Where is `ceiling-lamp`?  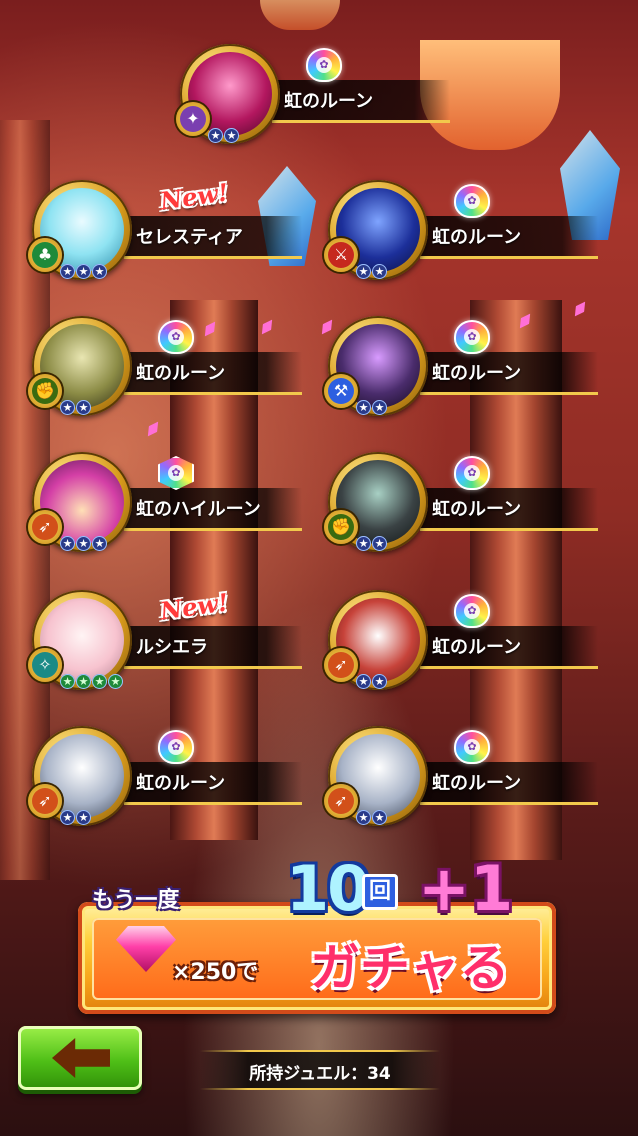 ceiling-lamp is located at coordinates (300, 15).